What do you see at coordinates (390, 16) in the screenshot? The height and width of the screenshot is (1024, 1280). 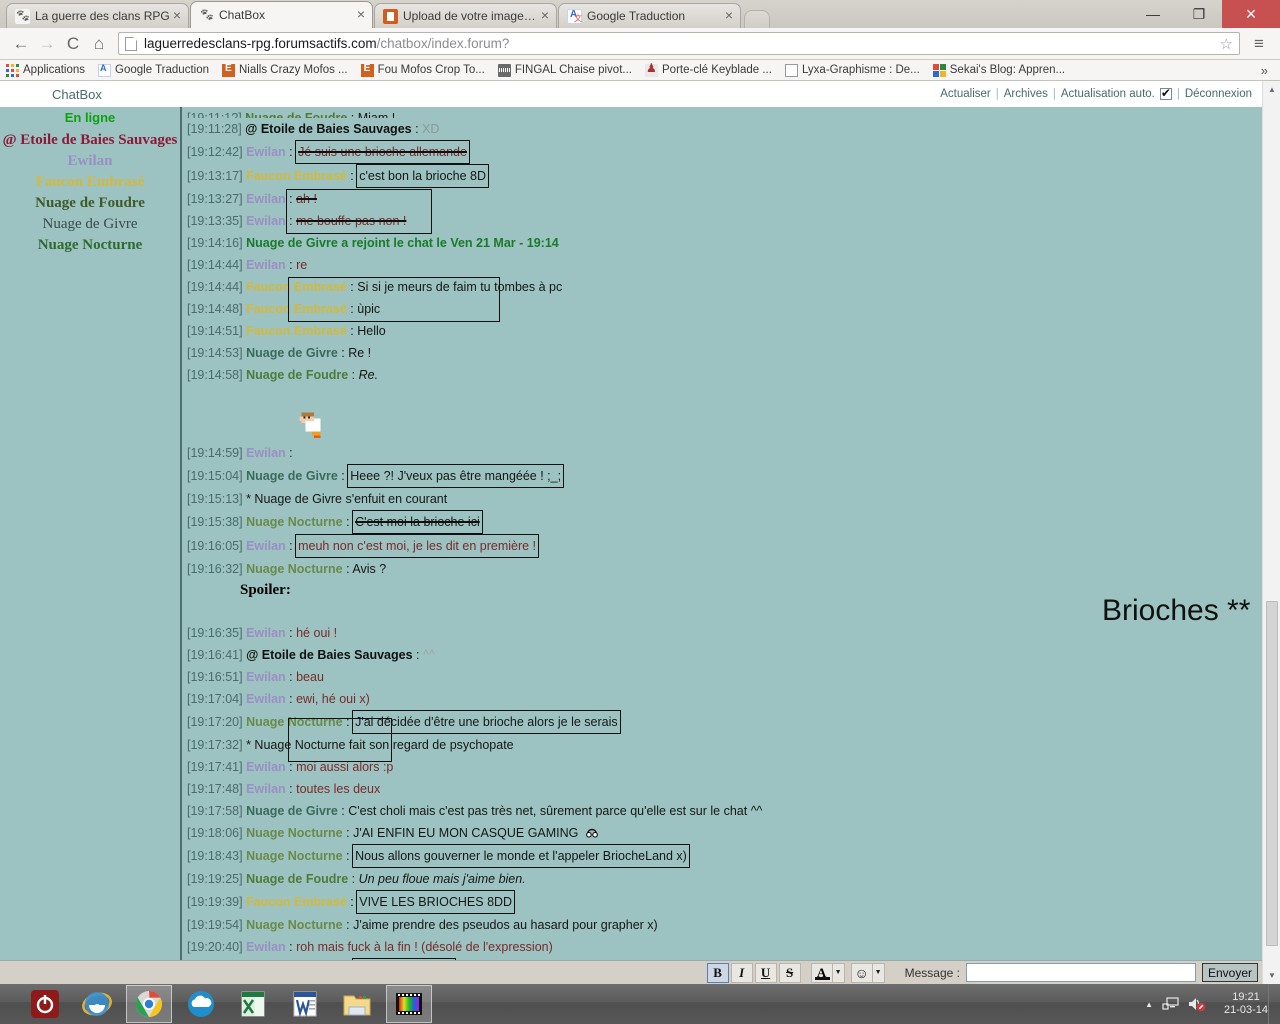 I see `orange-icon` at bounding box center [390, 16].